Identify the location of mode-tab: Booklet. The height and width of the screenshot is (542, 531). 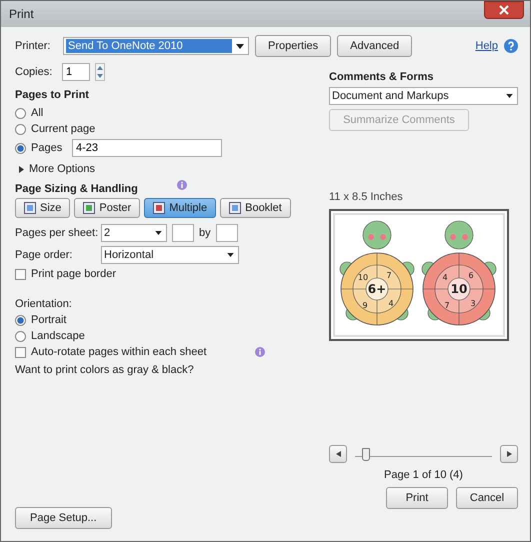
(255, 208).